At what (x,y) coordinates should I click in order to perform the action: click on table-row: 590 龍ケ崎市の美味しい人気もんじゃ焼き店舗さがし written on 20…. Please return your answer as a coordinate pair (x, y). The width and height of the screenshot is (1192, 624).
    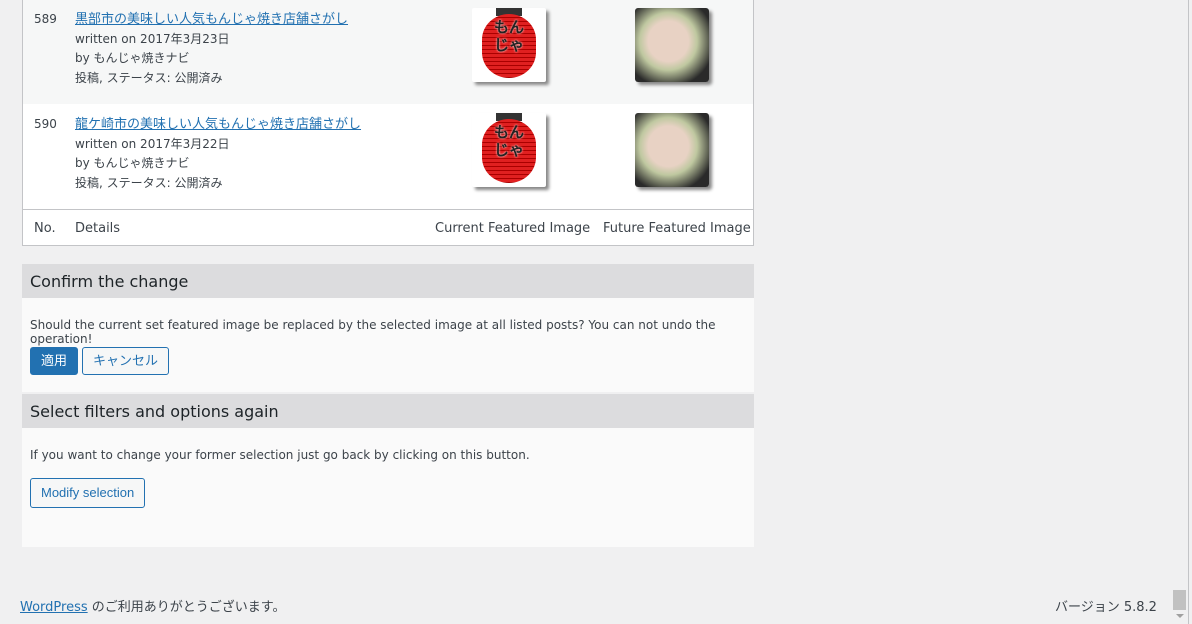
    Looking at the image, I should click on (388, 157).